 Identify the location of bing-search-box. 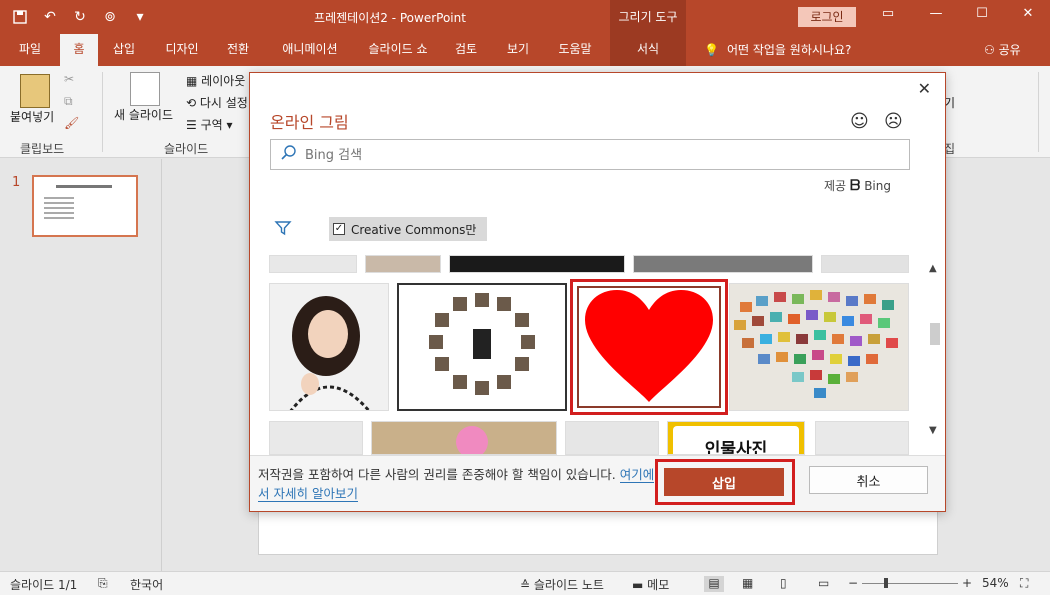
(590, 154).